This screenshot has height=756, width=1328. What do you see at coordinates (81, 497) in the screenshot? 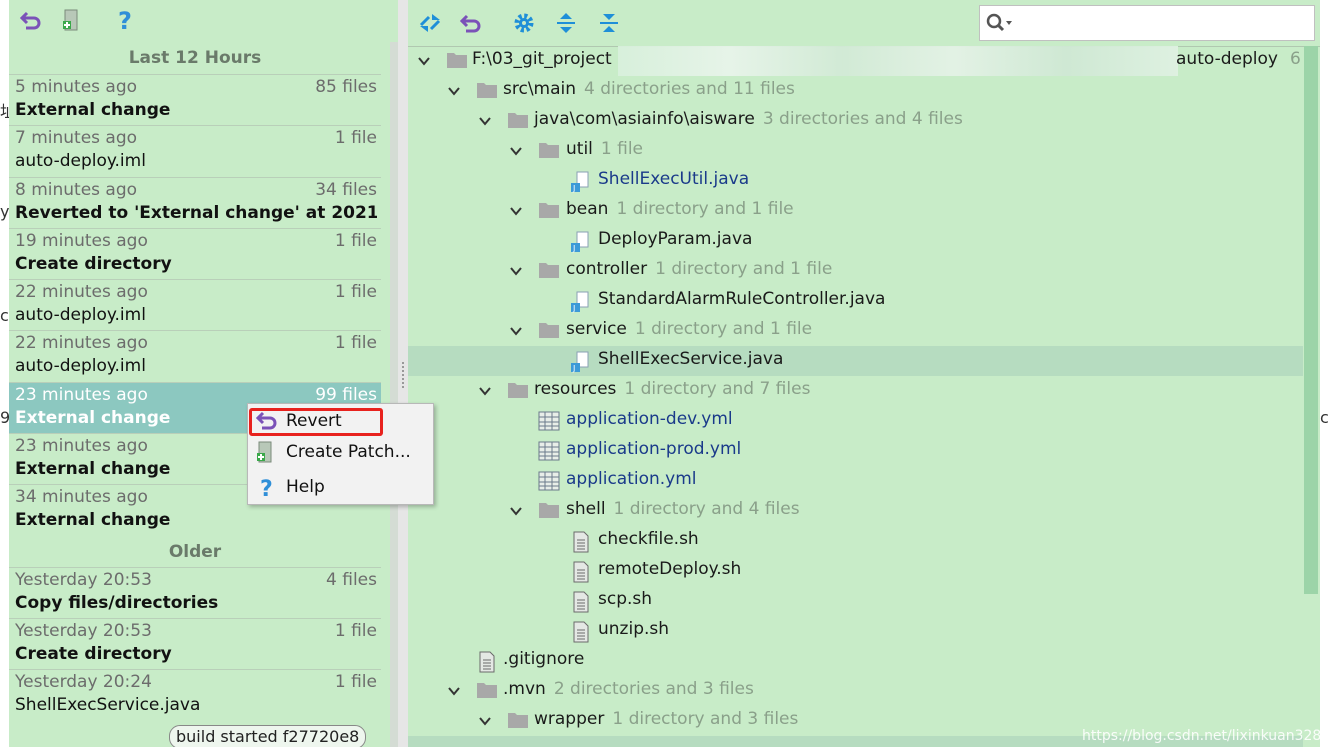
I see `revision-time: 34 minutes ago` at bounding box center [81, 497].